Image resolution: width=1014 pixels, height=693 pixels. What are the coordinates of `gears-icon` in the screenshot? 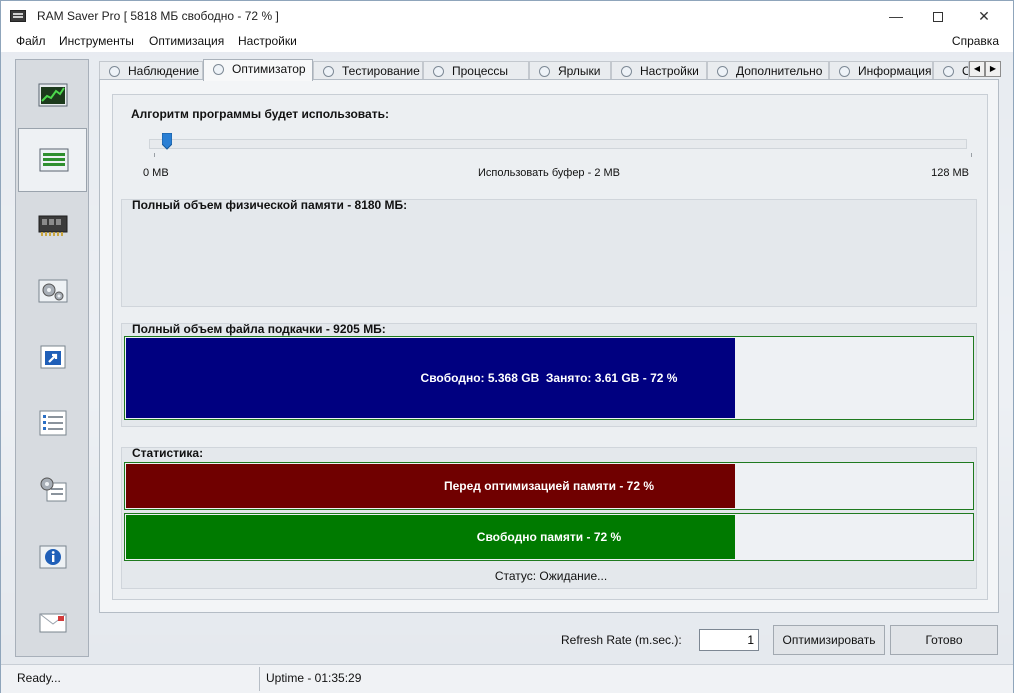 It's located at (53, 291).